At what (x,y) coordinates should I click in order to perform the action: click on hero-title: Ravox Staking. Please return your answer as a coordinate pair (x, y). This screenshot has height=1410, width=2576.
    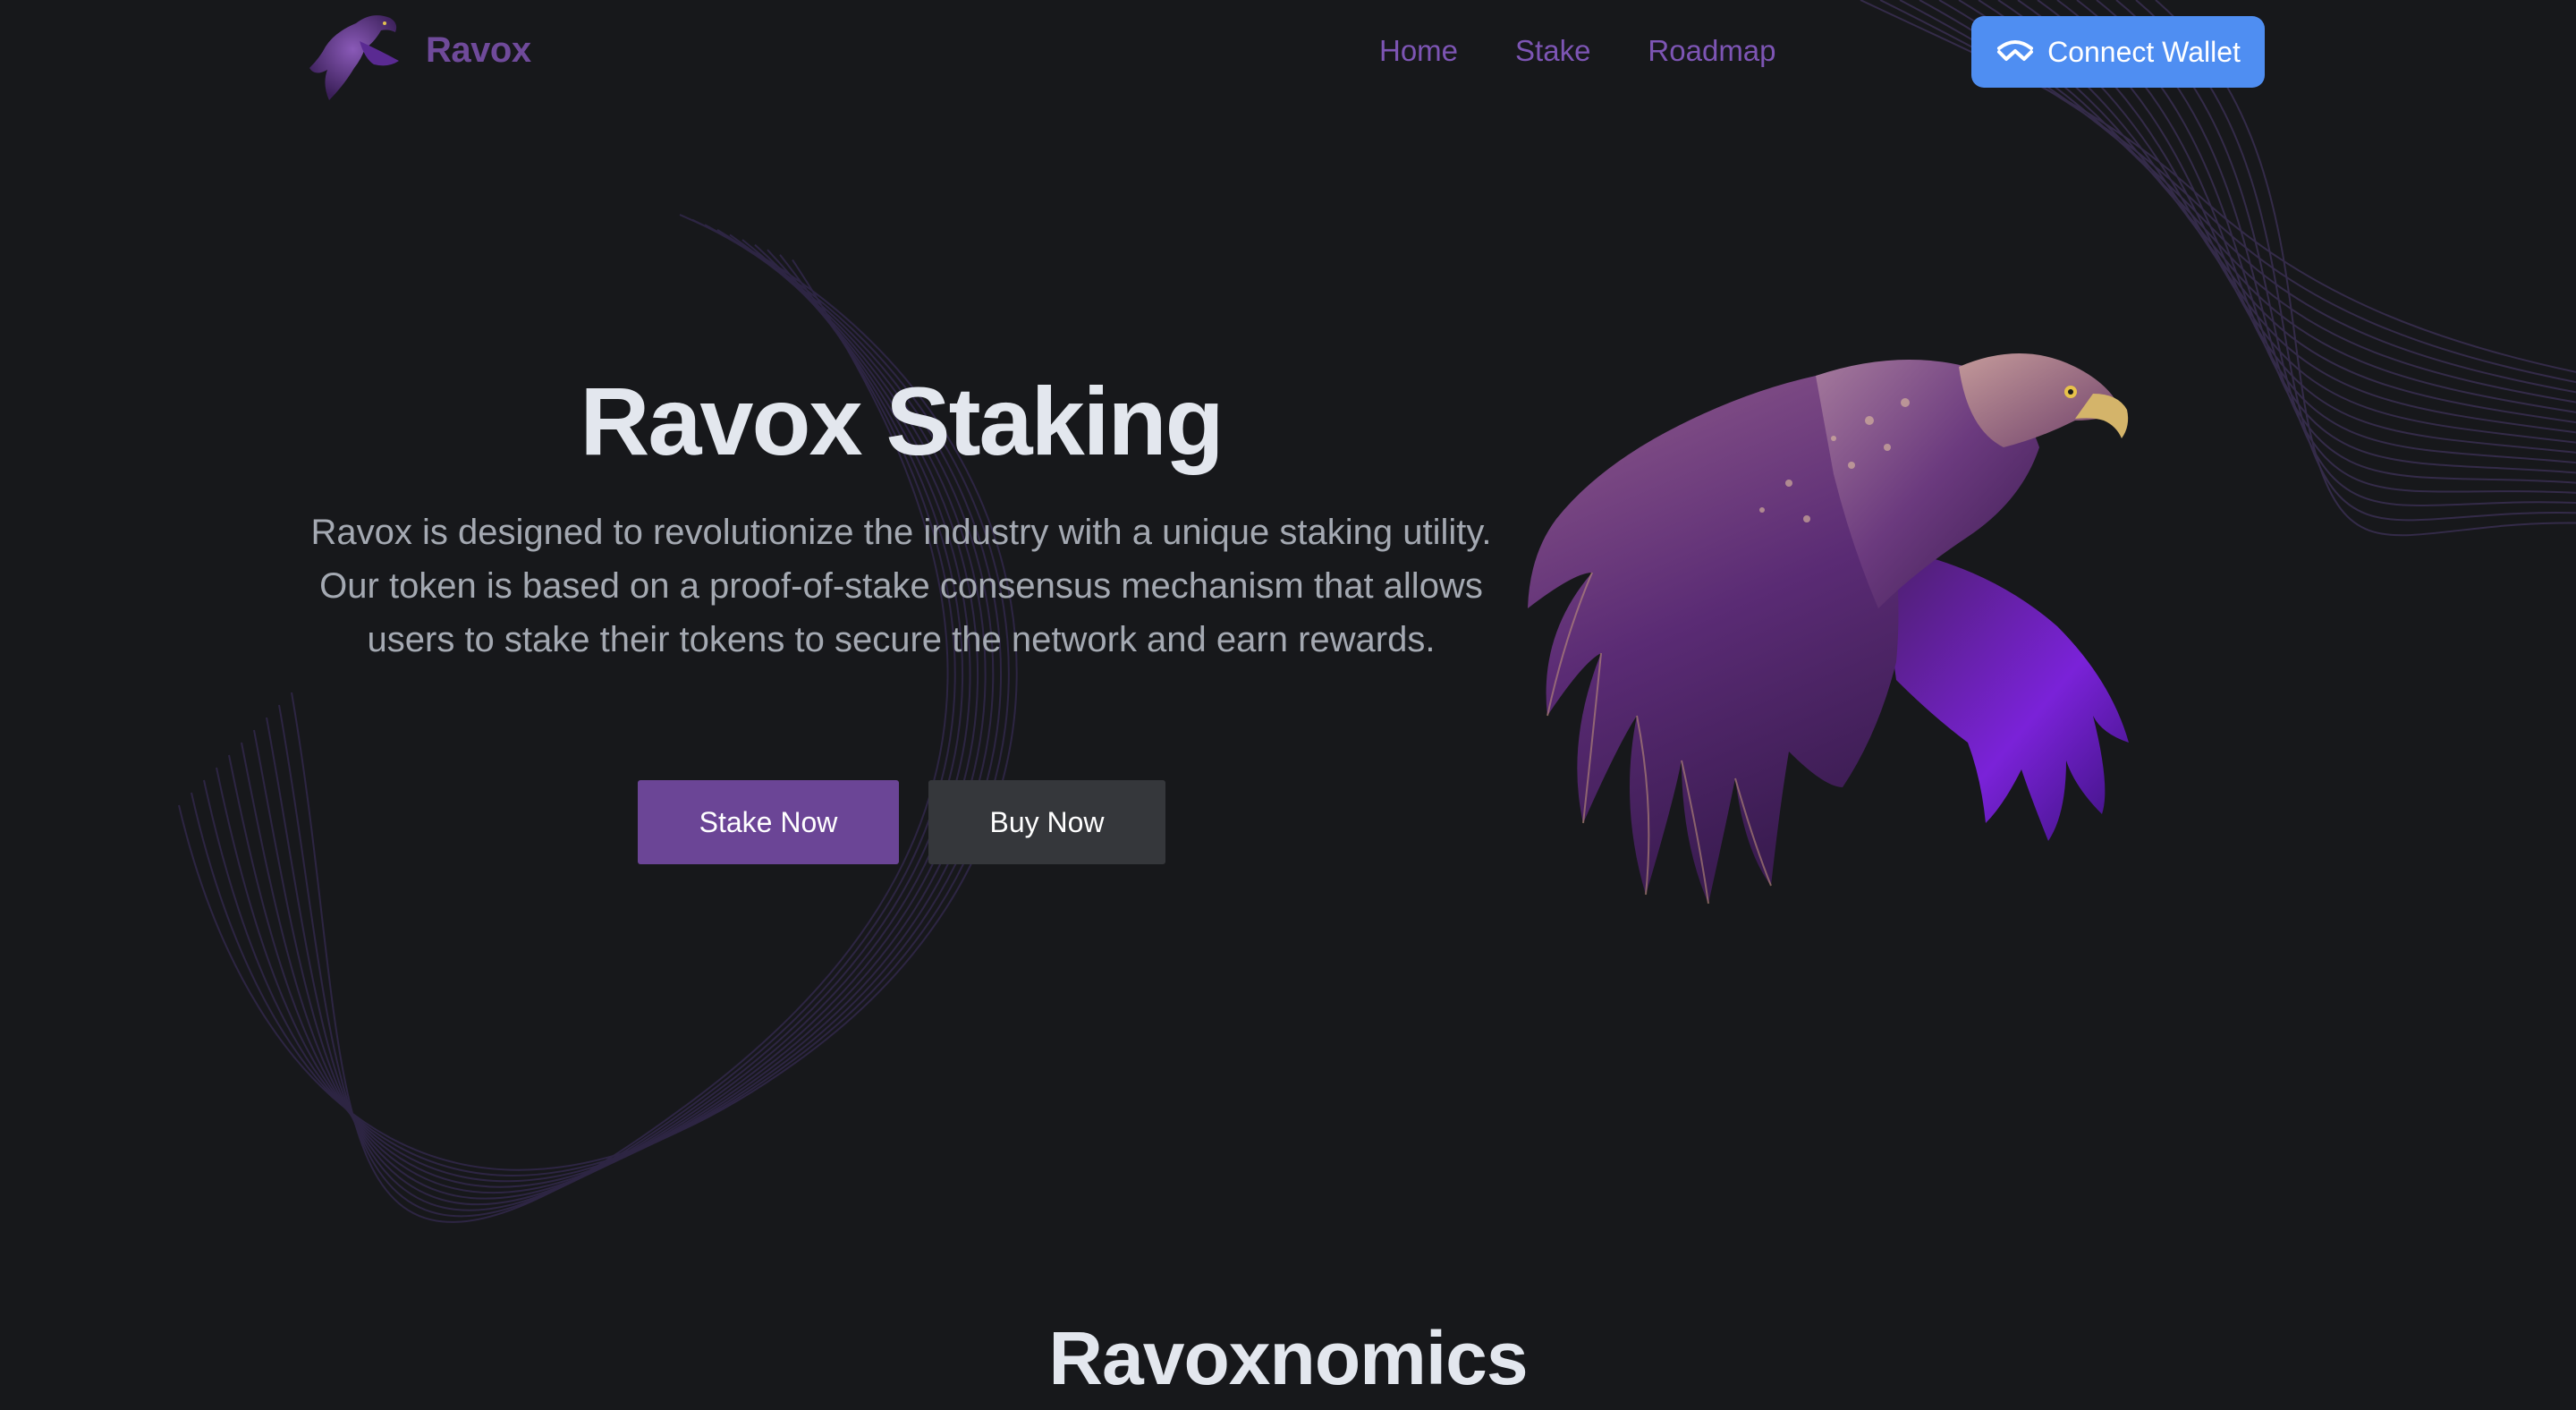
    Looking at the image, I should click on (902, 421).